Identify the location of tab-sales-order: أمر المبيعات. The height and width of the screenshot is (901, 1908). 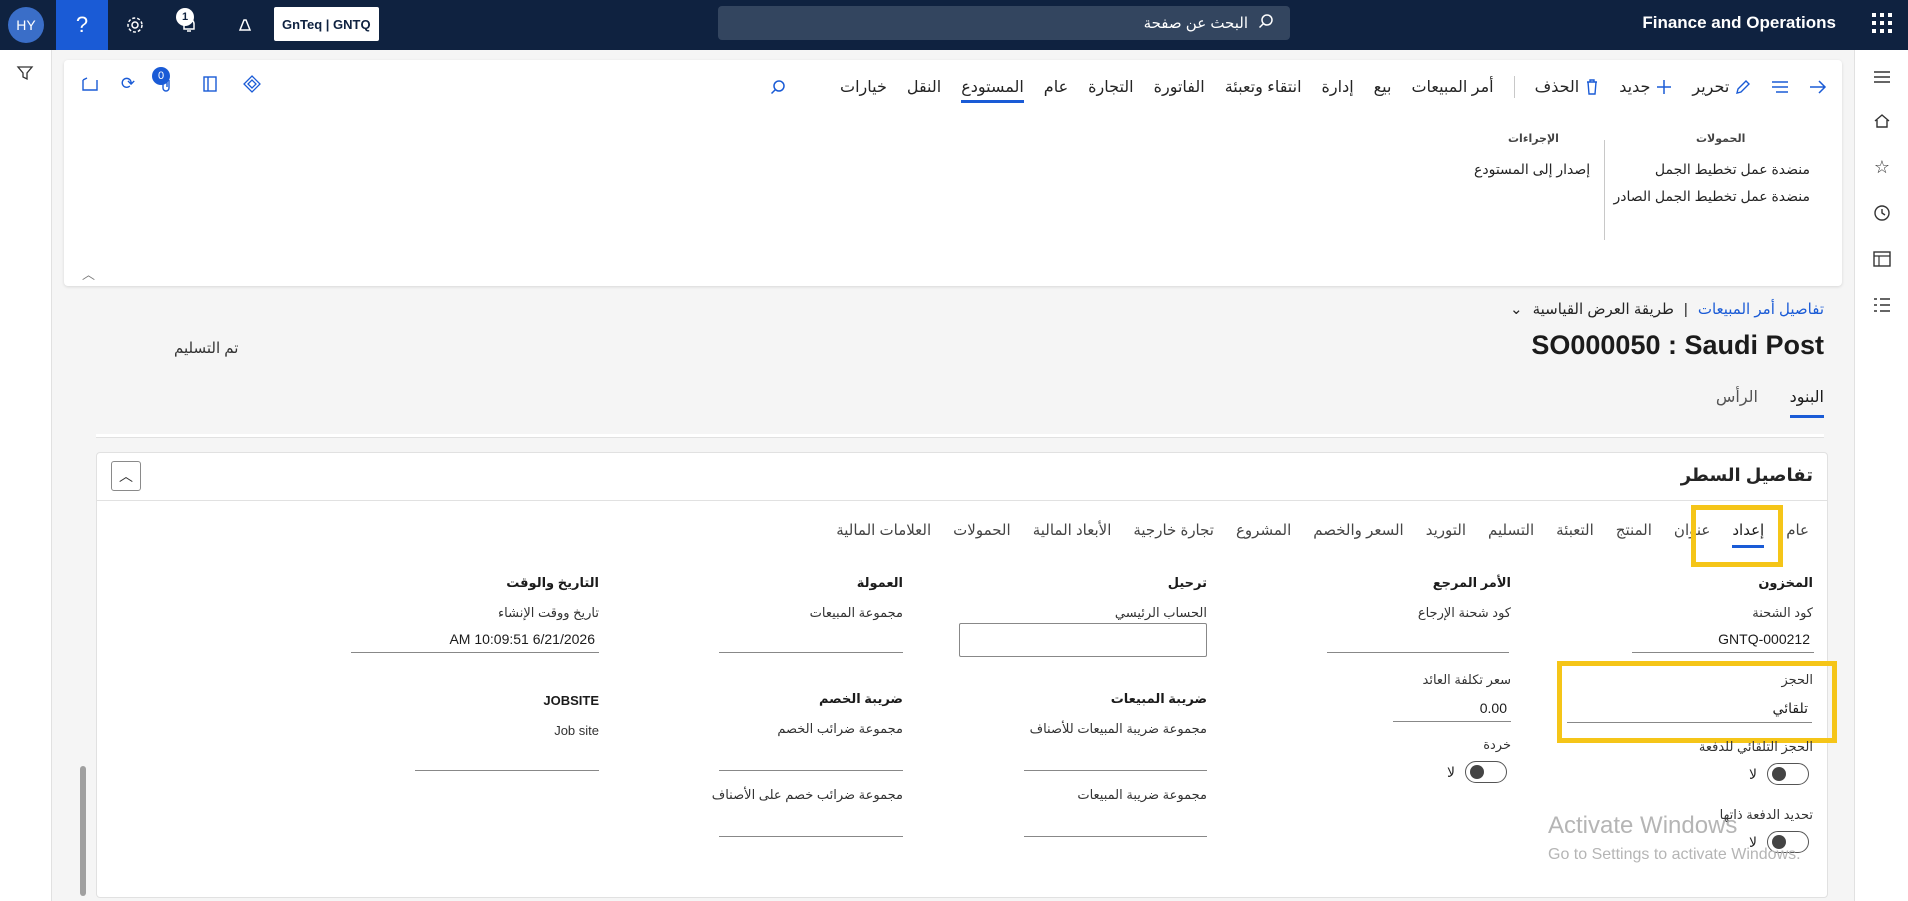
(1452, 87).